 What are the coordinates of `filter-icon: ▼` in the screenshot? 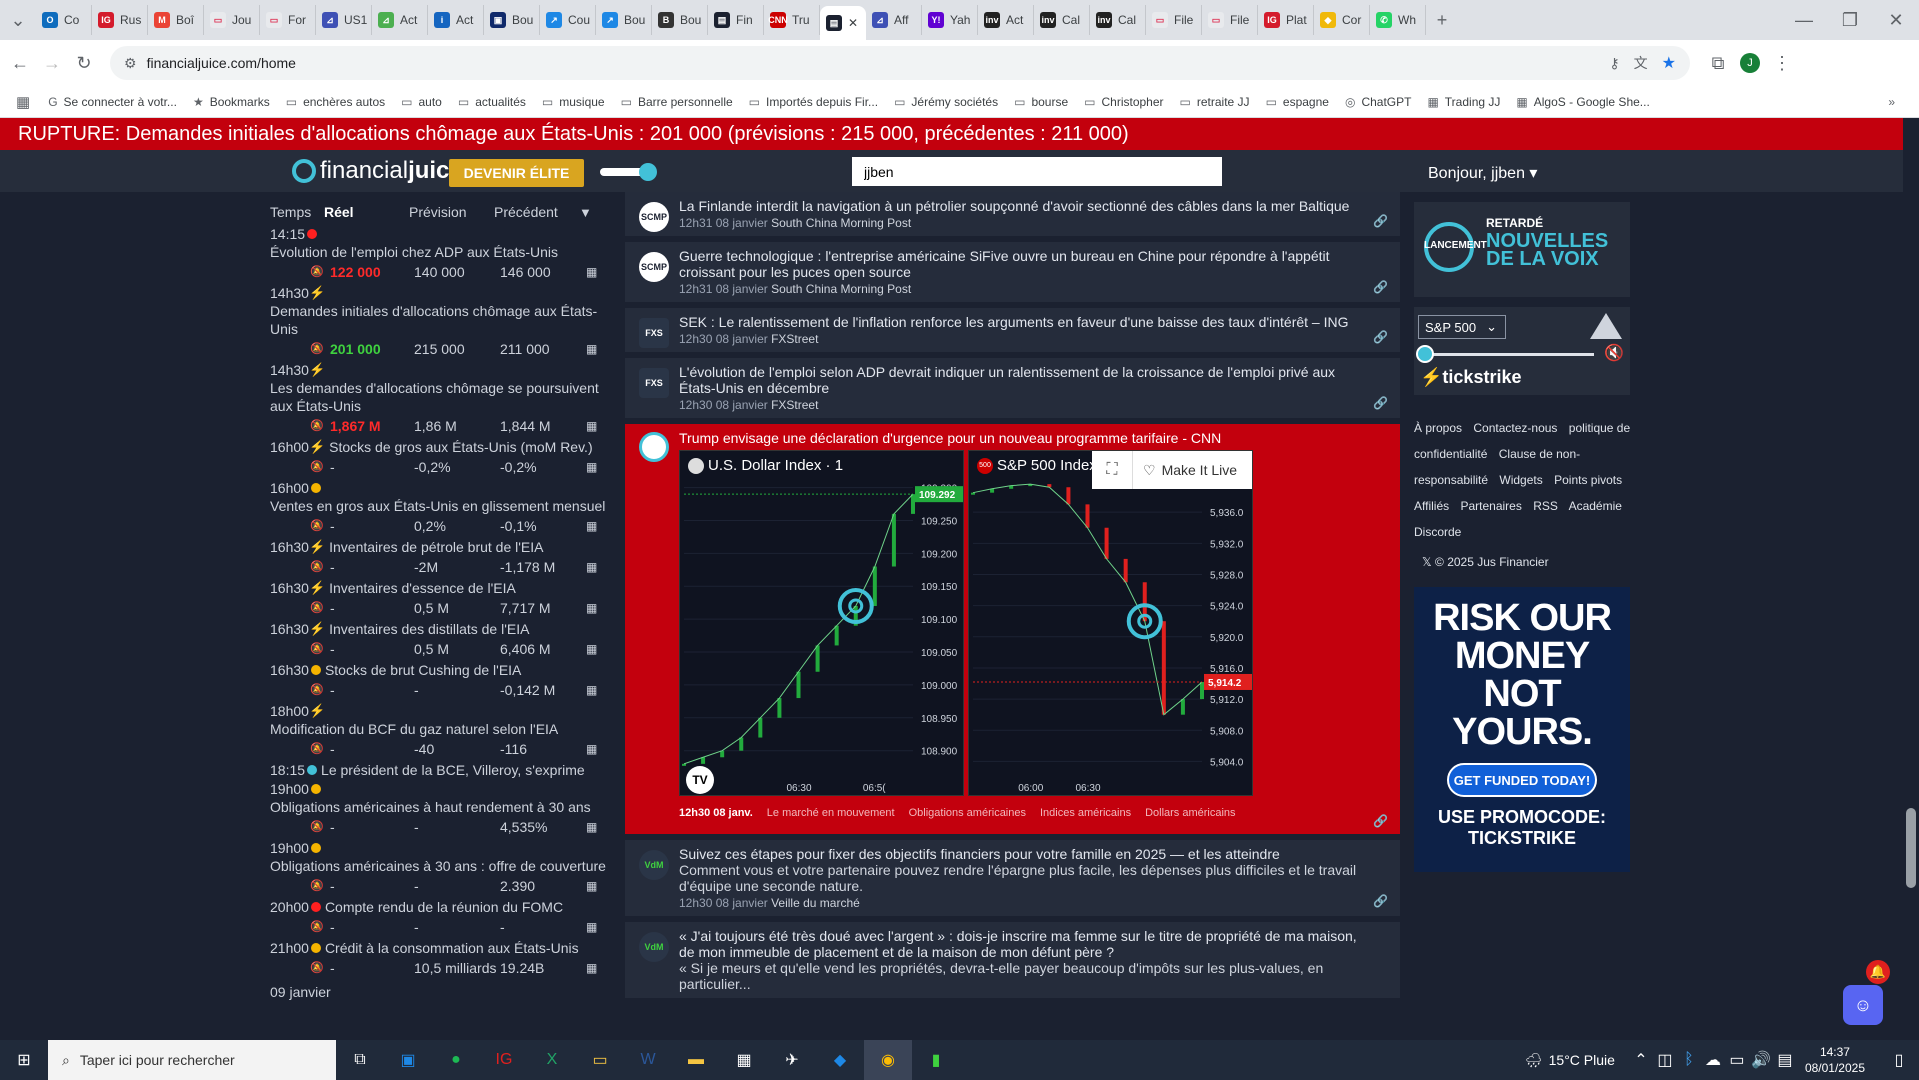 It's located at (585, 212).